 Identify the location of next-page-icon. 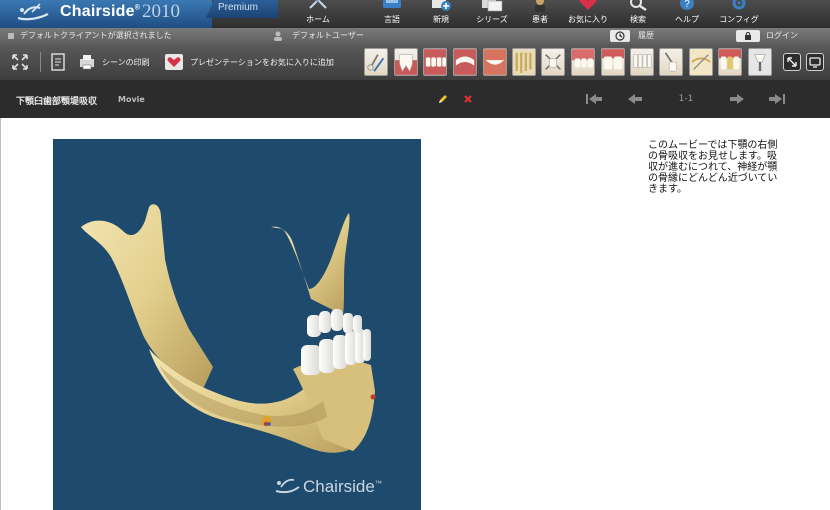
(737, 99).